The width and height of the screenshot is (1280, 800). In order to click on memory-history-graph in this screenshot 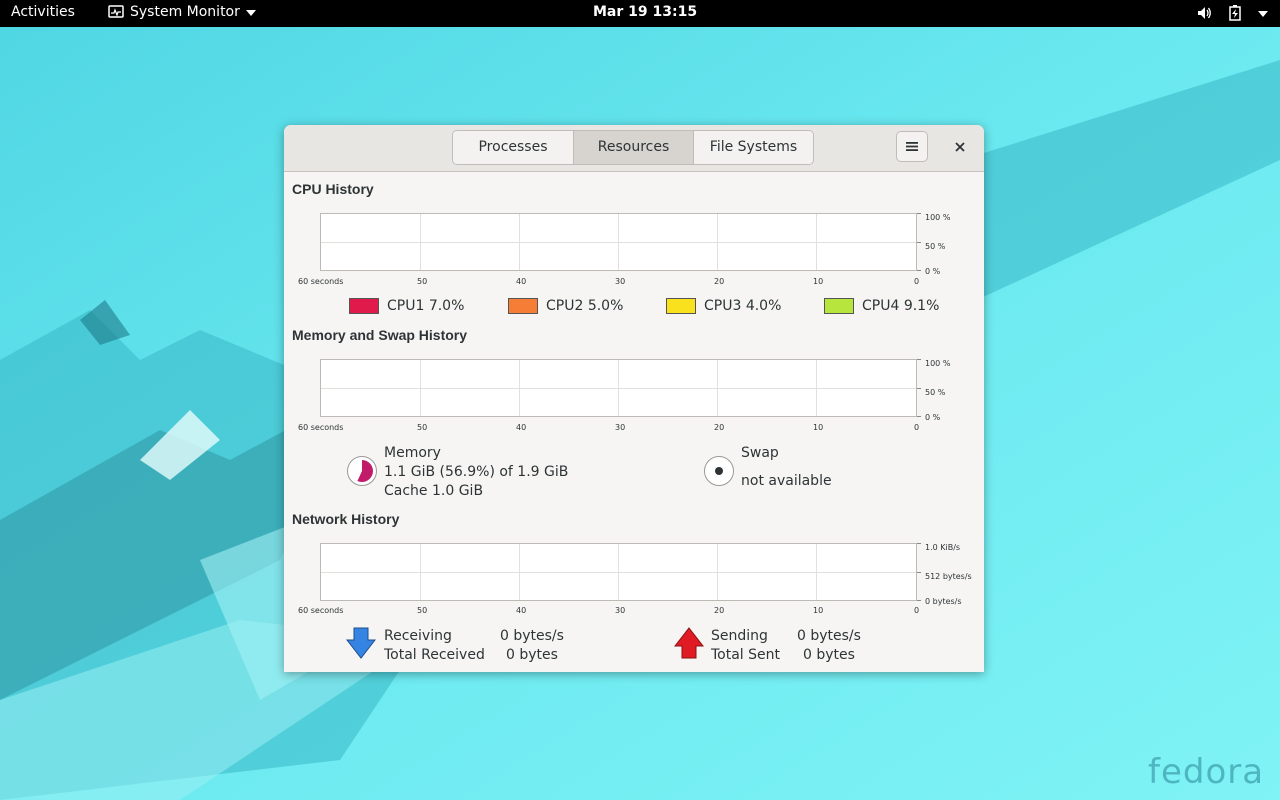, I will do `click(618, 388)`.